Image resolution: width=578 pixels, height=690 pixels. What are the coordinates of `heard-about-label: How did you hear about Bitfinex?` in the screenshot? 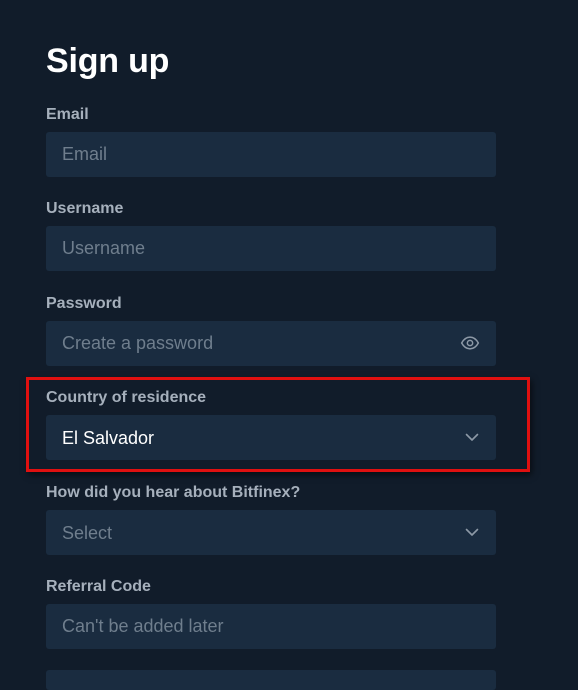 It's located at (173, 492).